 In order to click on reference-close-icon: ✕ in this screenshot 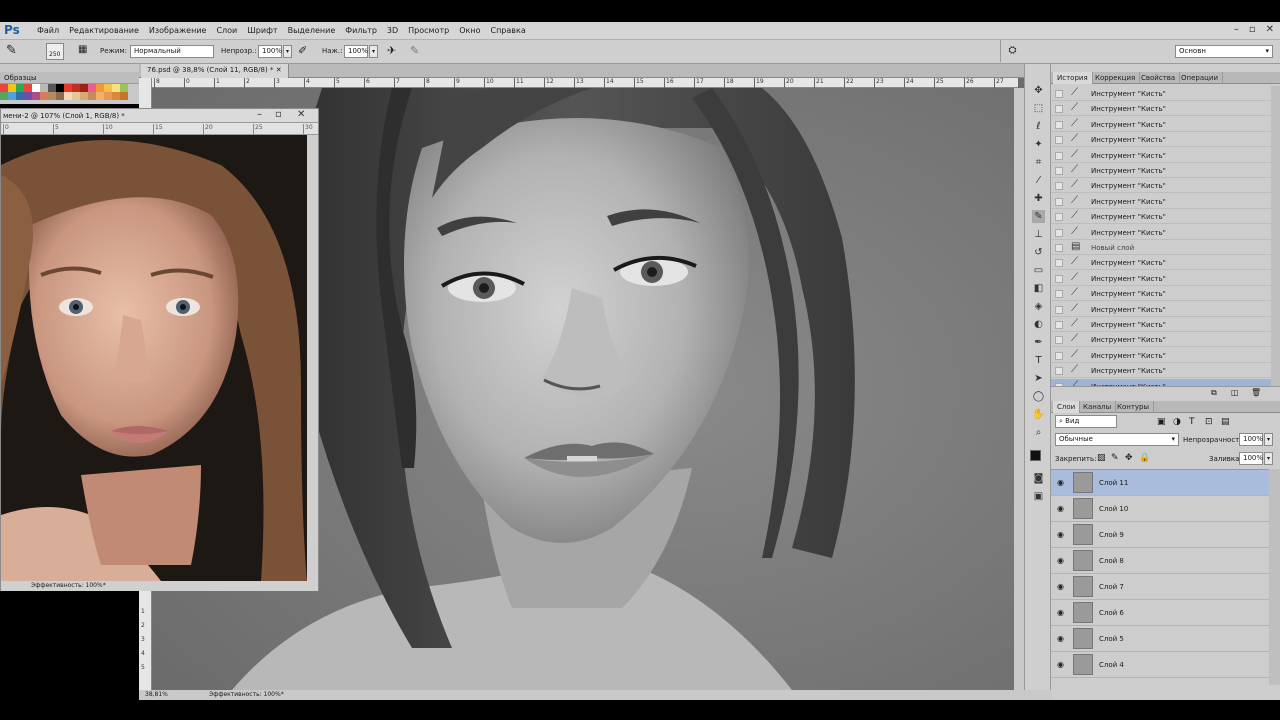, I will do `click(301, 114)`.